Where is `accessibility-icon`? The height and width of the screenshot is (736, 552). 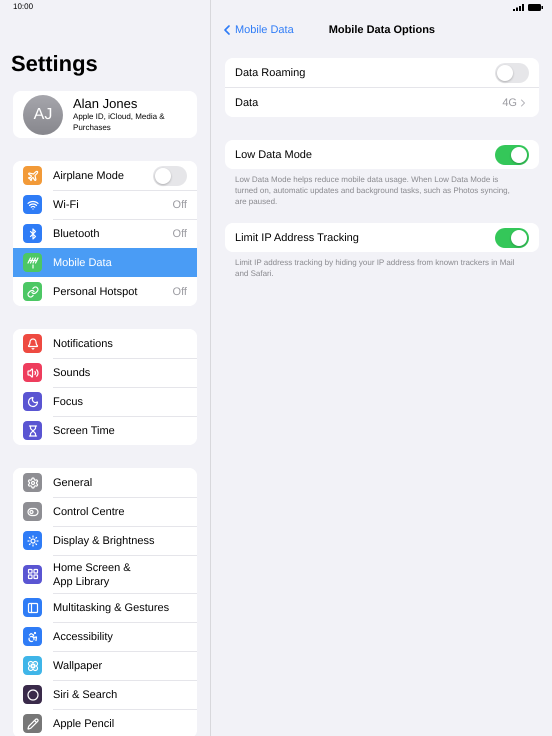
accessibility-icon is located at coordinates (32, 636).